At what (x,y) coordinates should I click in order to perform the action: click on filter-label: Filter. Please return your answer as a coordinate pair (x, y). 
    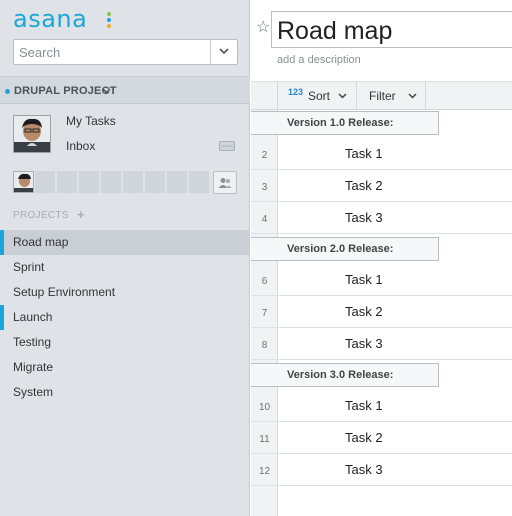
    Looking at the image, I should click on (382, 96).